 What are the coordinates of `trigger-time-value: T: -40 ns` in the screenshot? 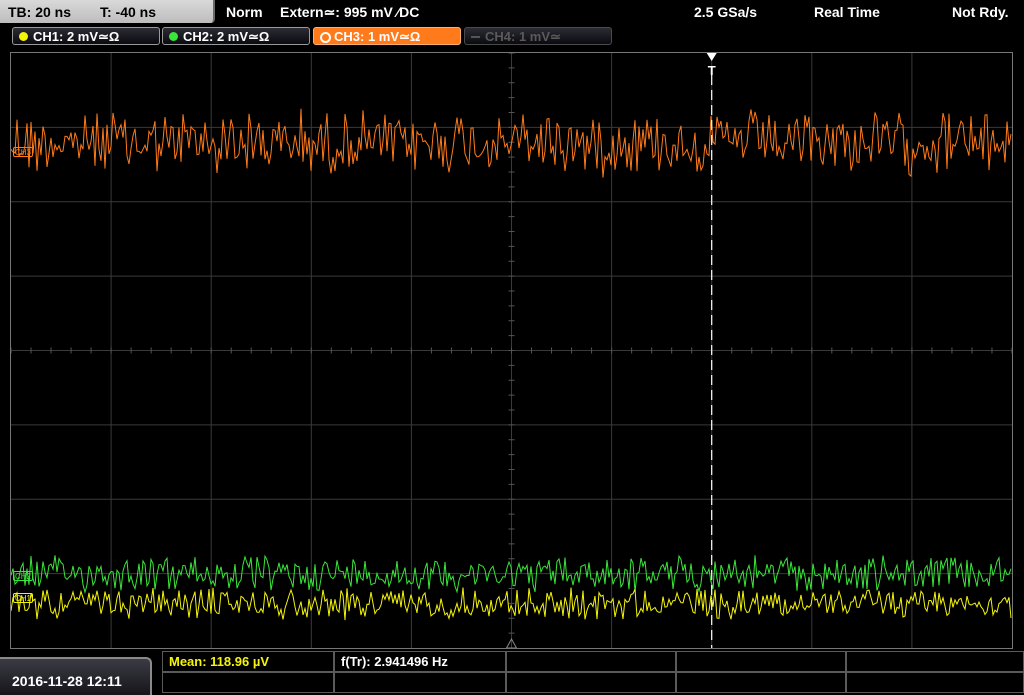 It's located at (128, 12).